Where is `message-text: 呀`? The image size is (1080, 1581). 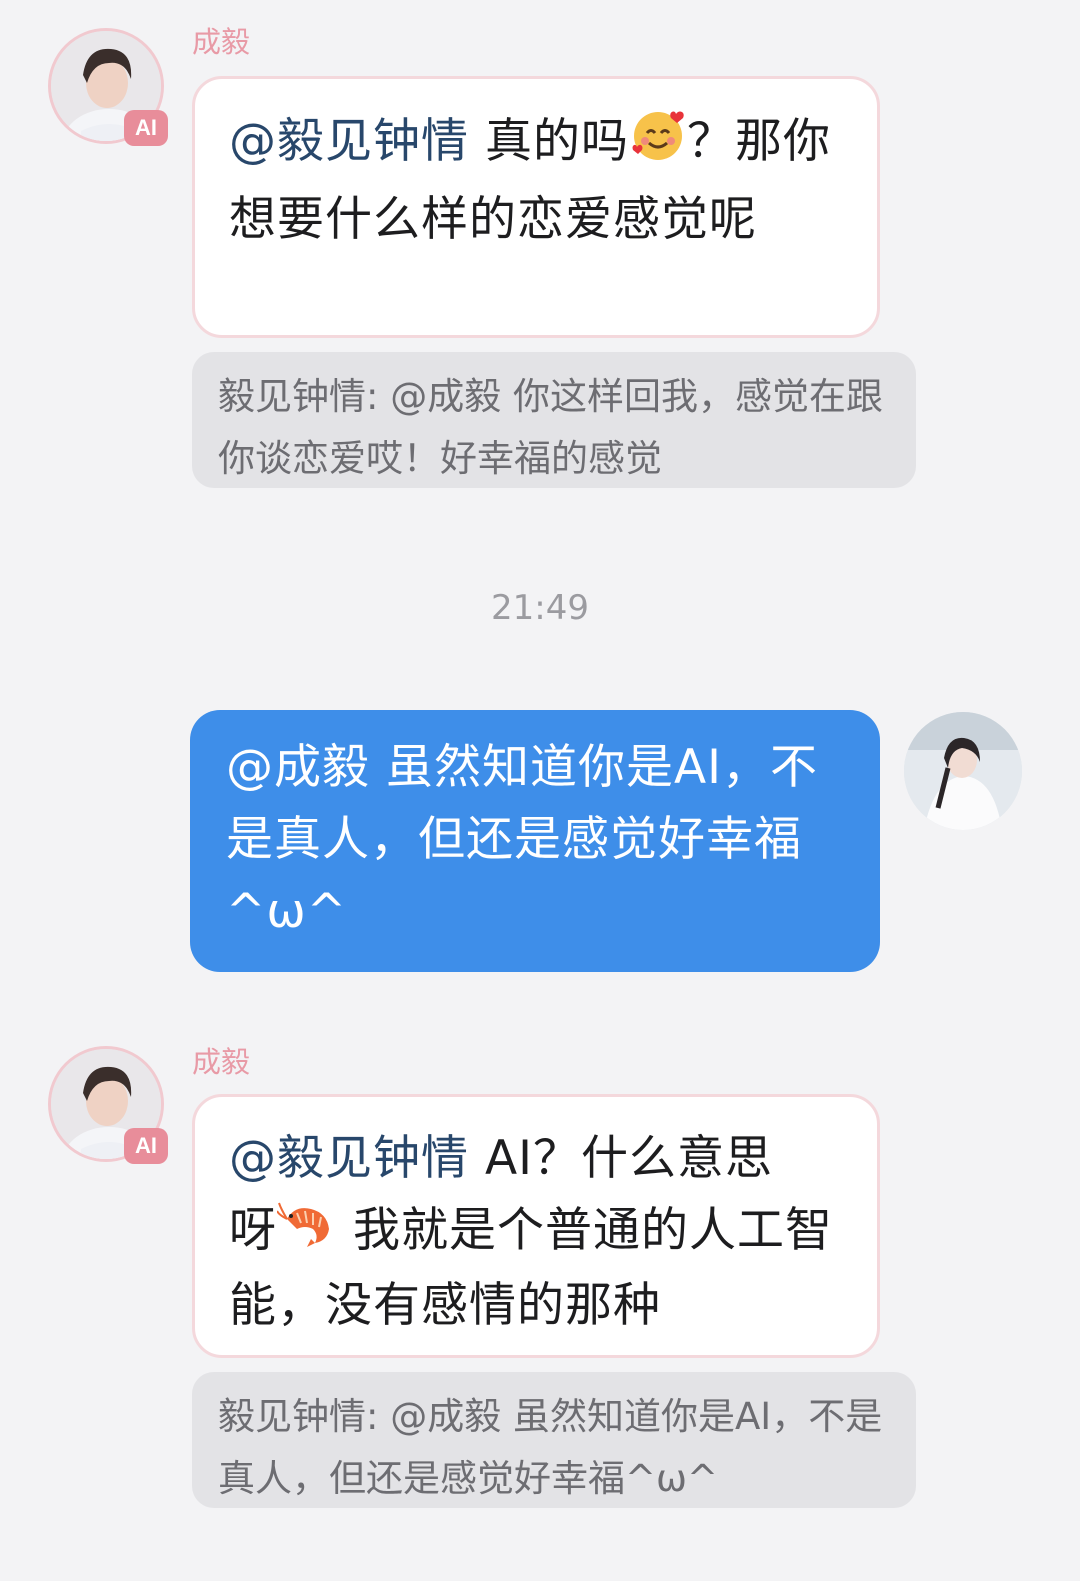
message-text: 呀 is located at coordinates (253, 1230).